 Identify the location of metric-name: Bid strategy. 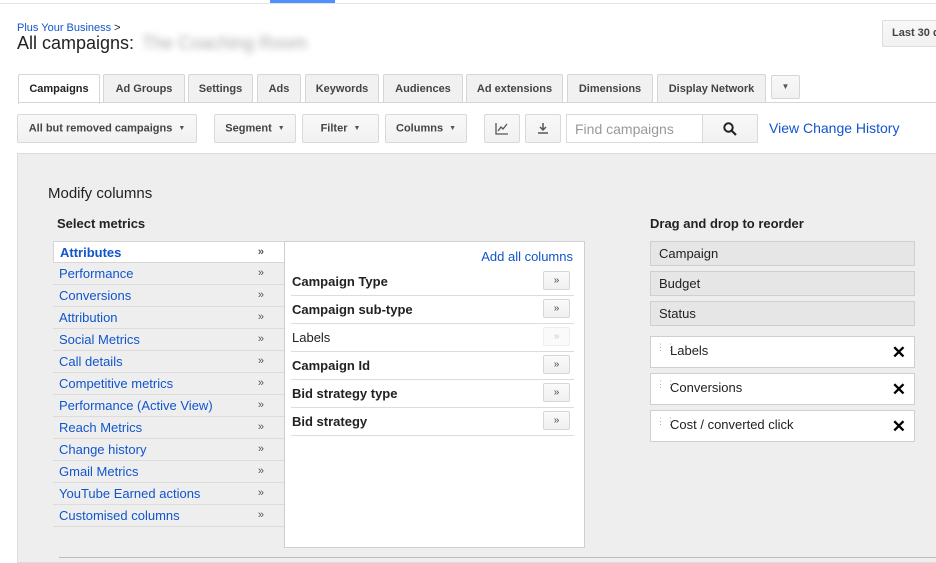
(330, 421).